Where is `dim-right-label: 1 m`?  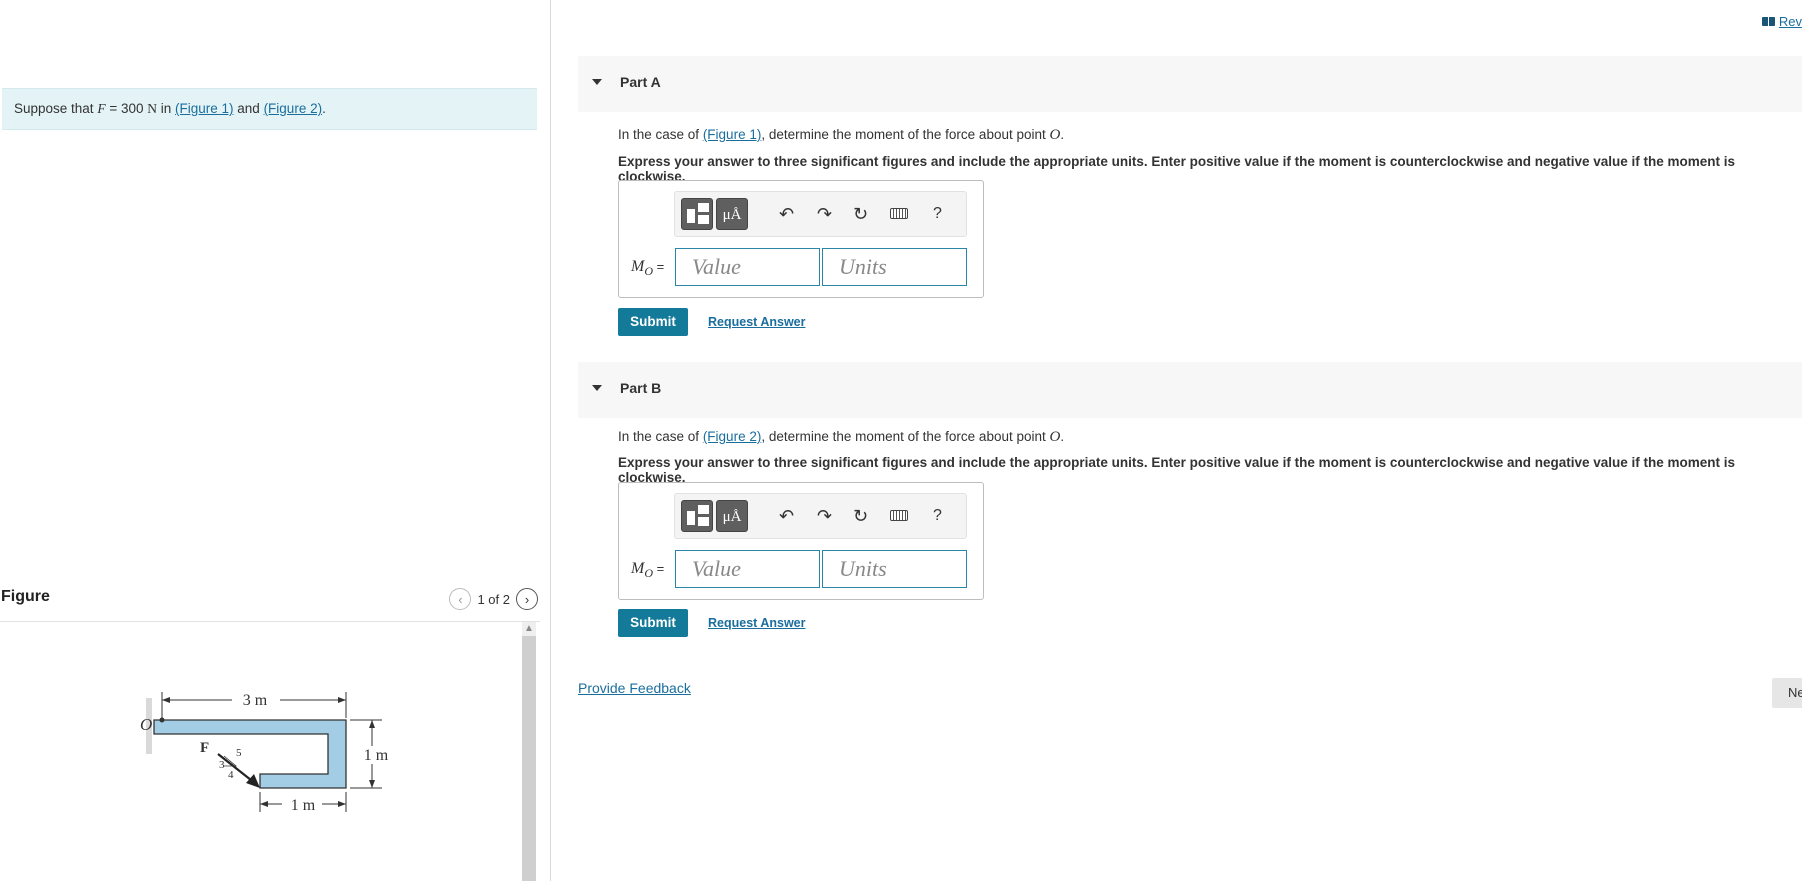 dim-right-label: 1 m is located at coordinates (376, 755).